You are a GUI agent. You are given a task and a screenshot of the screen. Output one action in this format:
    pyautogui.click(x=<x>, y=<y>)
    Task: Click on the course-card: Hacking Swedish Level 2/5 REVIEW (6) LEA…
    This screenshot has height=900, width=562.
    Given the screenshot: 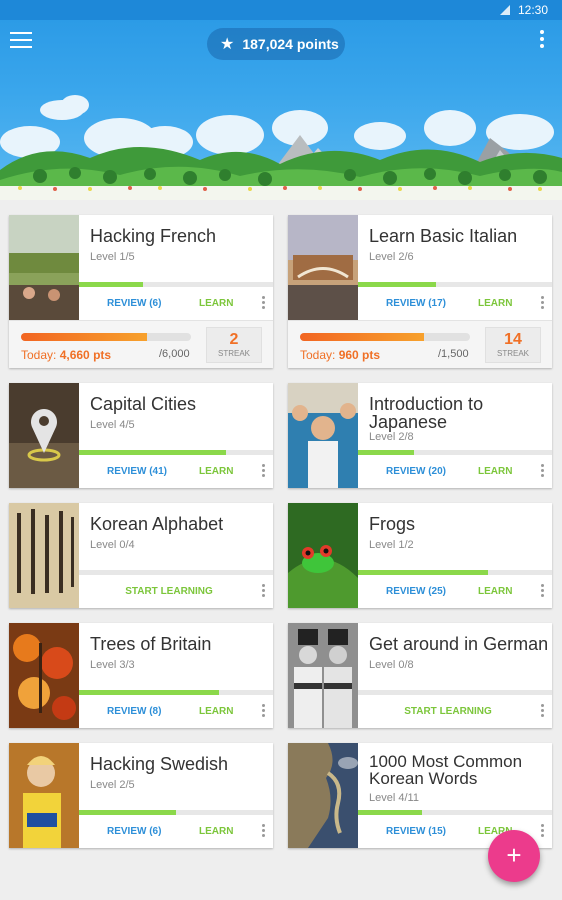 What is the action you would take?
    pyautogui.click(x=141, y=795)
    